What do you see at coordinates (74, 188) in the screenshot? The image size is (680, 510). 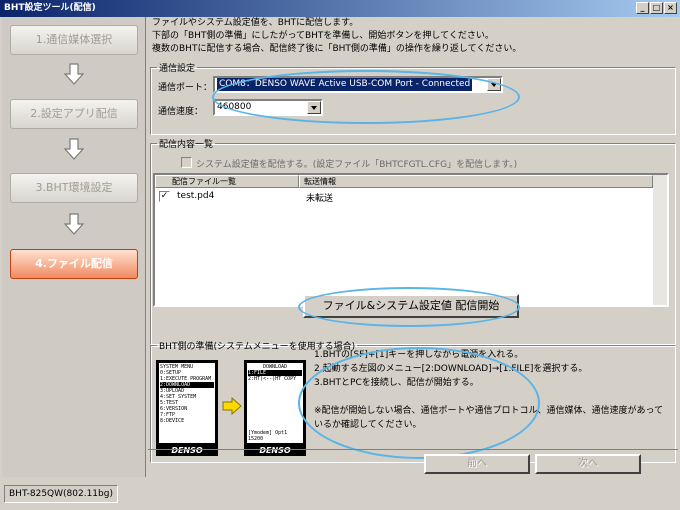 I see `step-3-button: 3.BHT環境設定` at bounding box center [74, 188].